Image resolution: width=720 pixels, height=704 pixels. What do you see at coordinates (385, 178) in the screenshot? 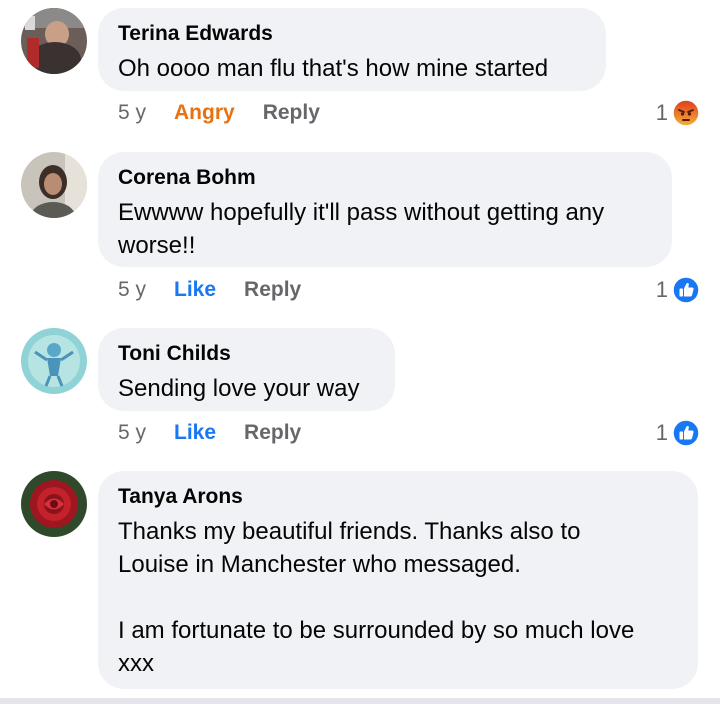
I see `comment-author: Corena Bohm` at bounding box center [385, 178].